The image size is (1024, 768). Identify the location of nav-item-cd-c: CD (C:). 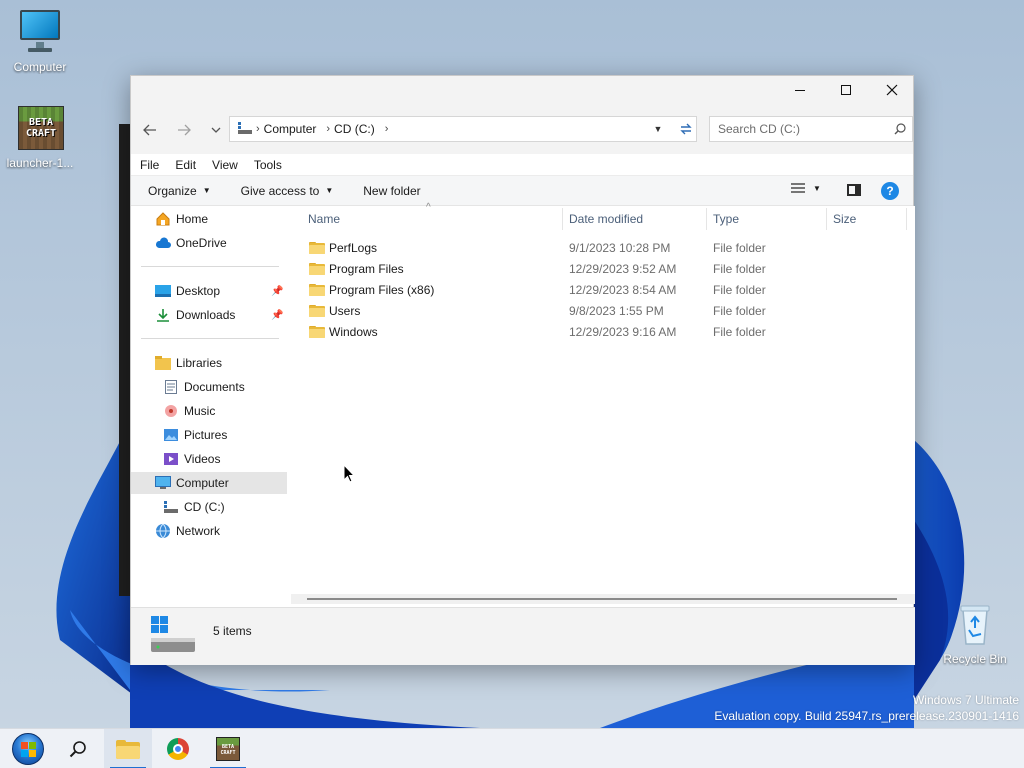
(209, 507).